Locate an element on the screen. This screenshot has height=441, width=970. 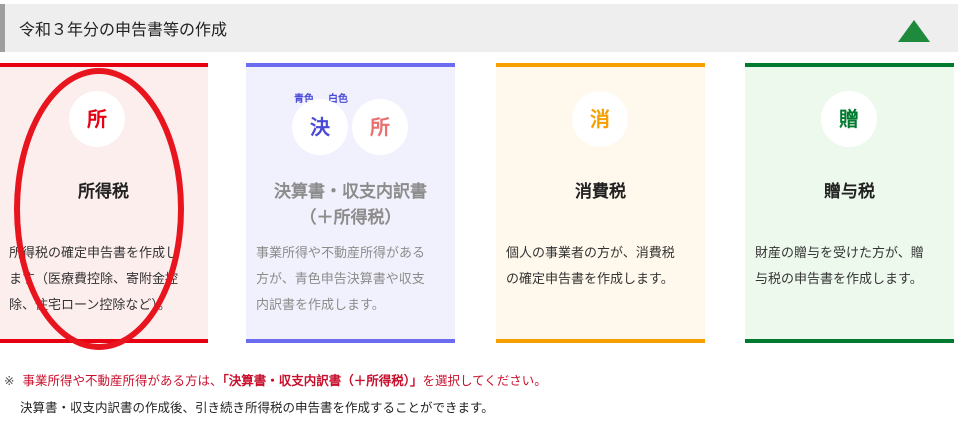
note-line-2: 決算書・収支内訳書の作成後、引き続き所得税の申告書を作成することができます。 is located at coordinates (257, 407).